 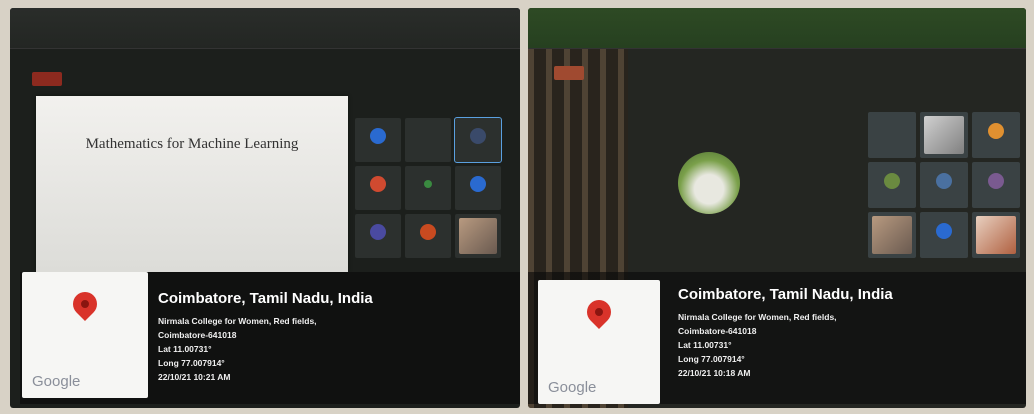 What do you see at coordinates (194, 377) in the screenshot?
I see `location-datetime: 22/10/21 10:21 AM` at bounding box center [194, 377].